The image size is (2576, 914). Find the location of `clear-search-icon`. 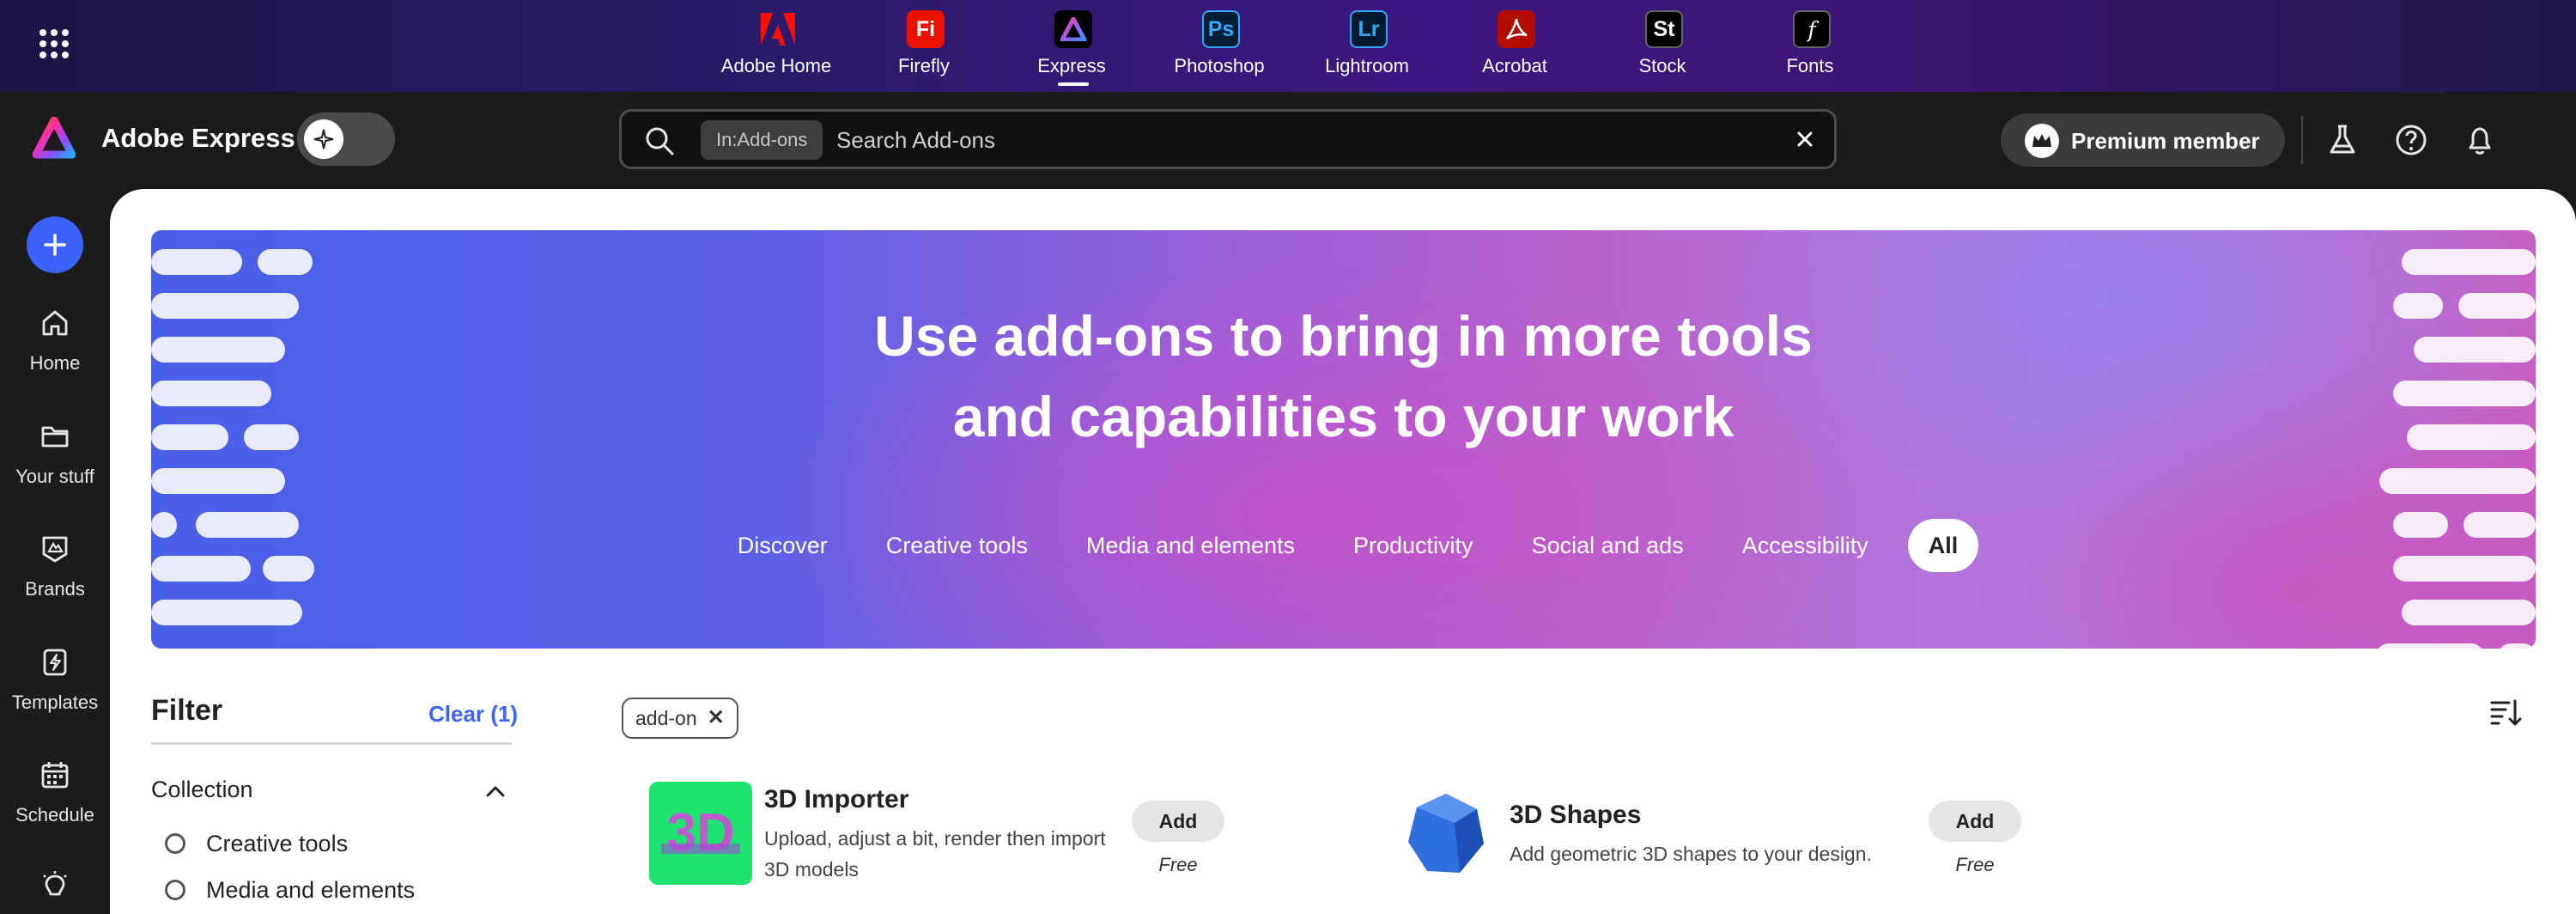

clear-search-icon is located at coordinates (1805, 139).